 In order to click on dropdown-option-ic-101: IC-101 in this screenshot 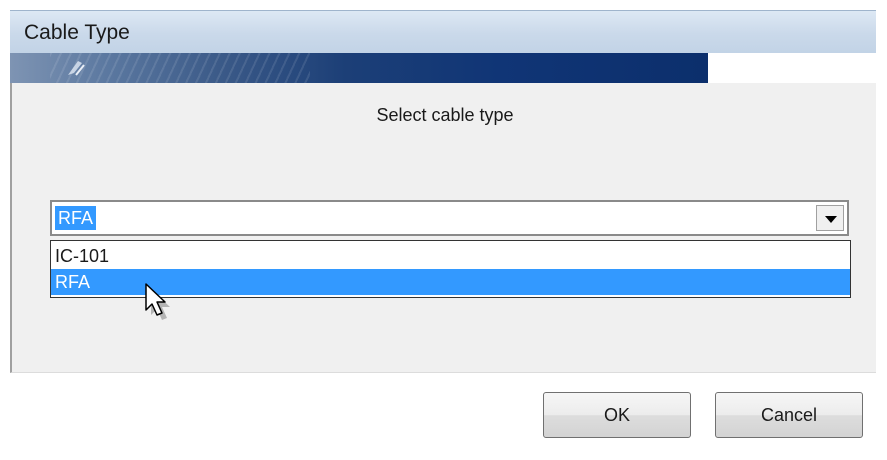, I will do `click(450, 256)`.